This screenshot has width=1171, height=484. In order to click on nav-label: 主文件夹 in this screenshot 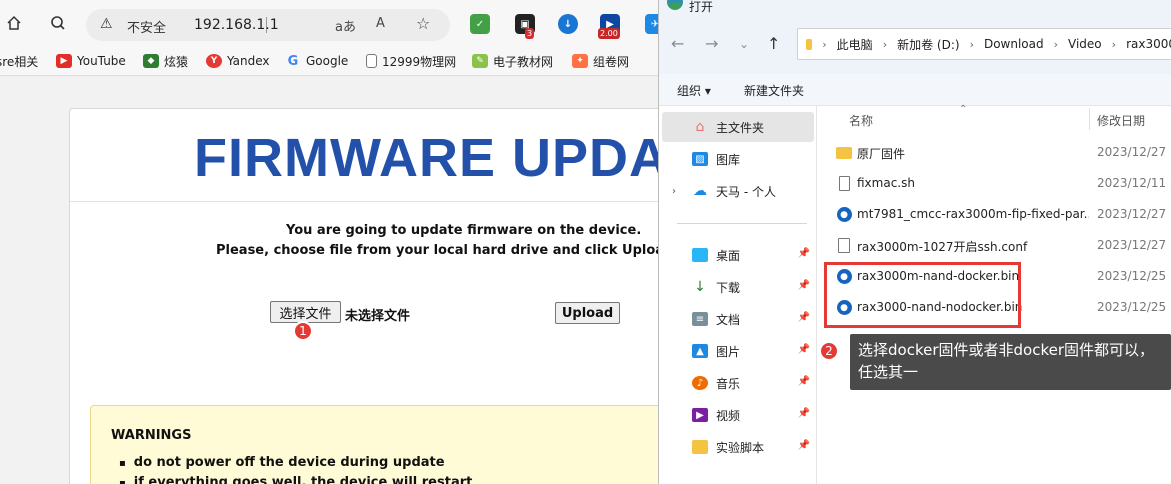, I will do `click(740, 127)`.